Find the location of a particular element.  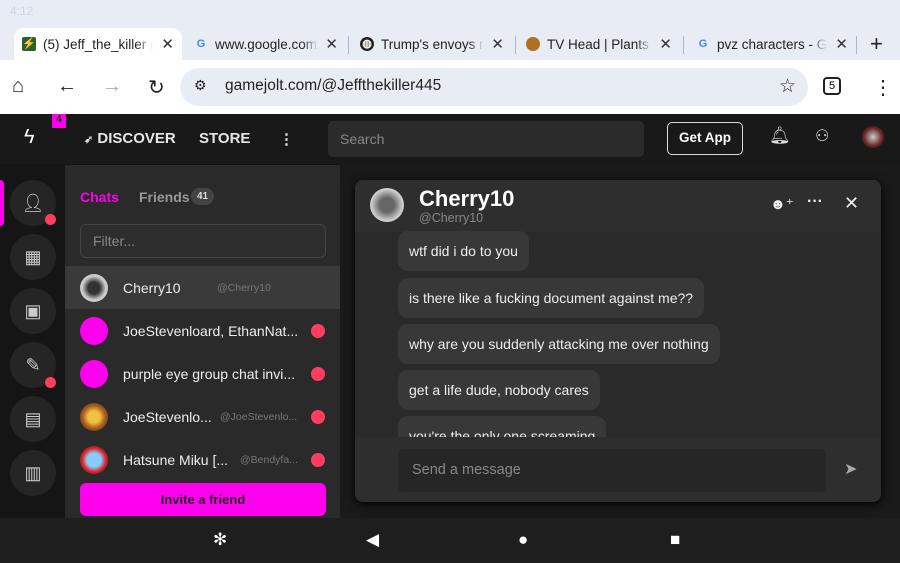

menu-icon: ⋮ is located at coordinates (883, 87).